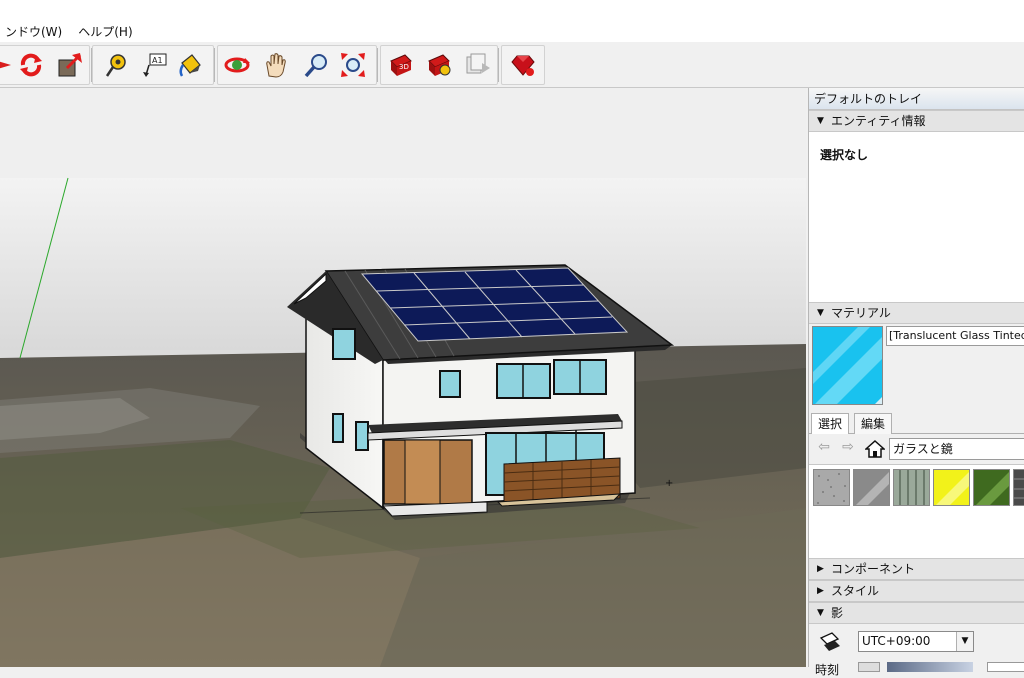 The height and width of the screenshot is (678, 1024). What do you see at coordinates (916, 99) in the screenshot?
I see `tray-title: デフォルトのトレイ` at bounding box center [916, 99].